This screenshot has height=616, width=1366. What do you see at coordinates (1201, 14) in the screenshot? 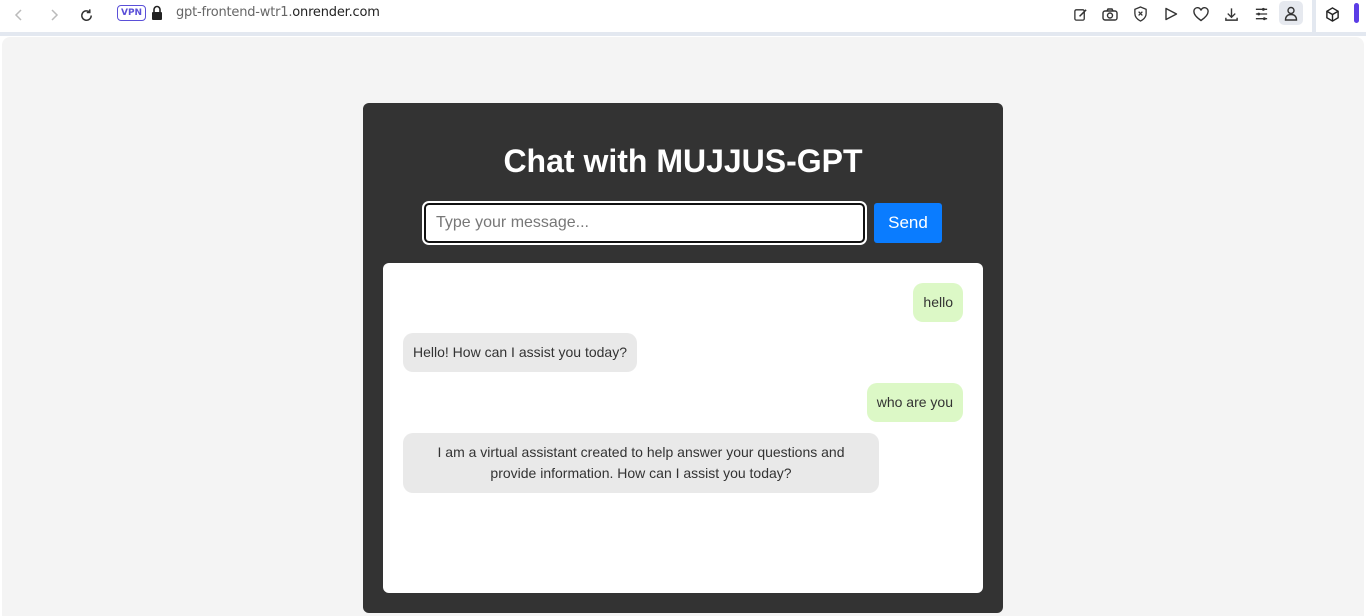
I see `heart-icon` at bounding box center [1201, 14].